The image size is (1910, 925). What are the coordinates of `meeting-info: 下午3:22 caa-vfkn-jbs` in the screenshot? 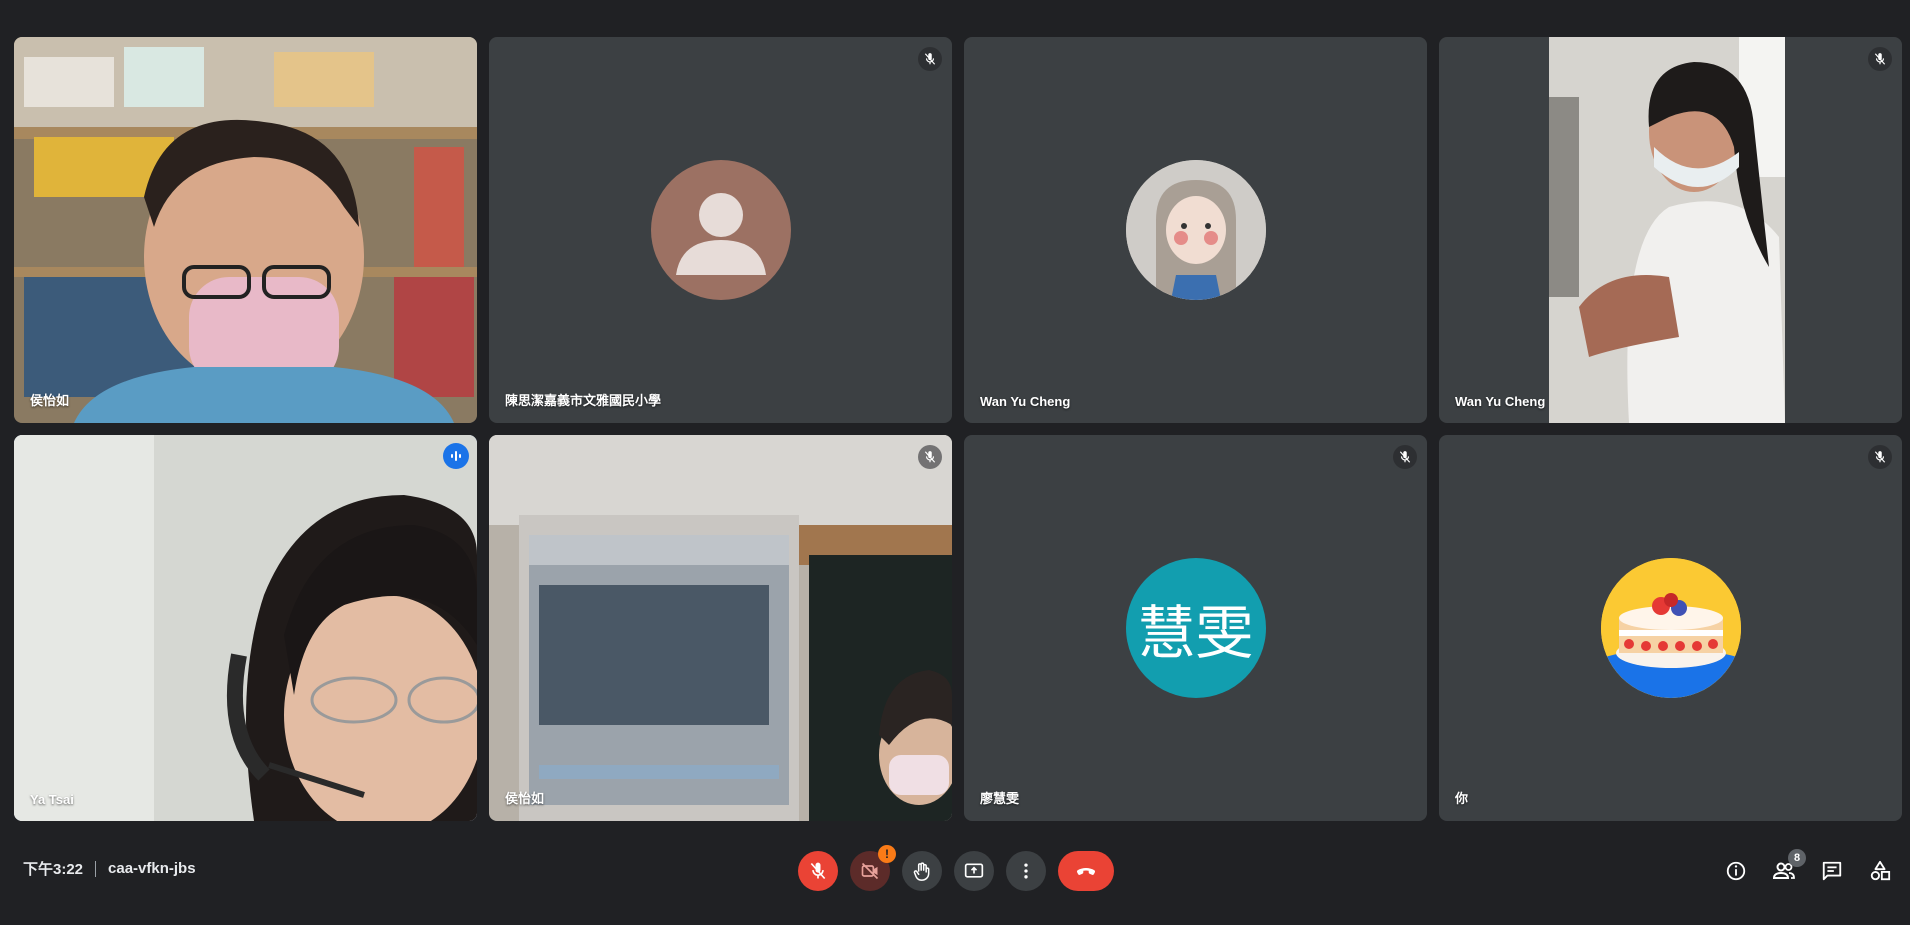 It's located at (109, 868).